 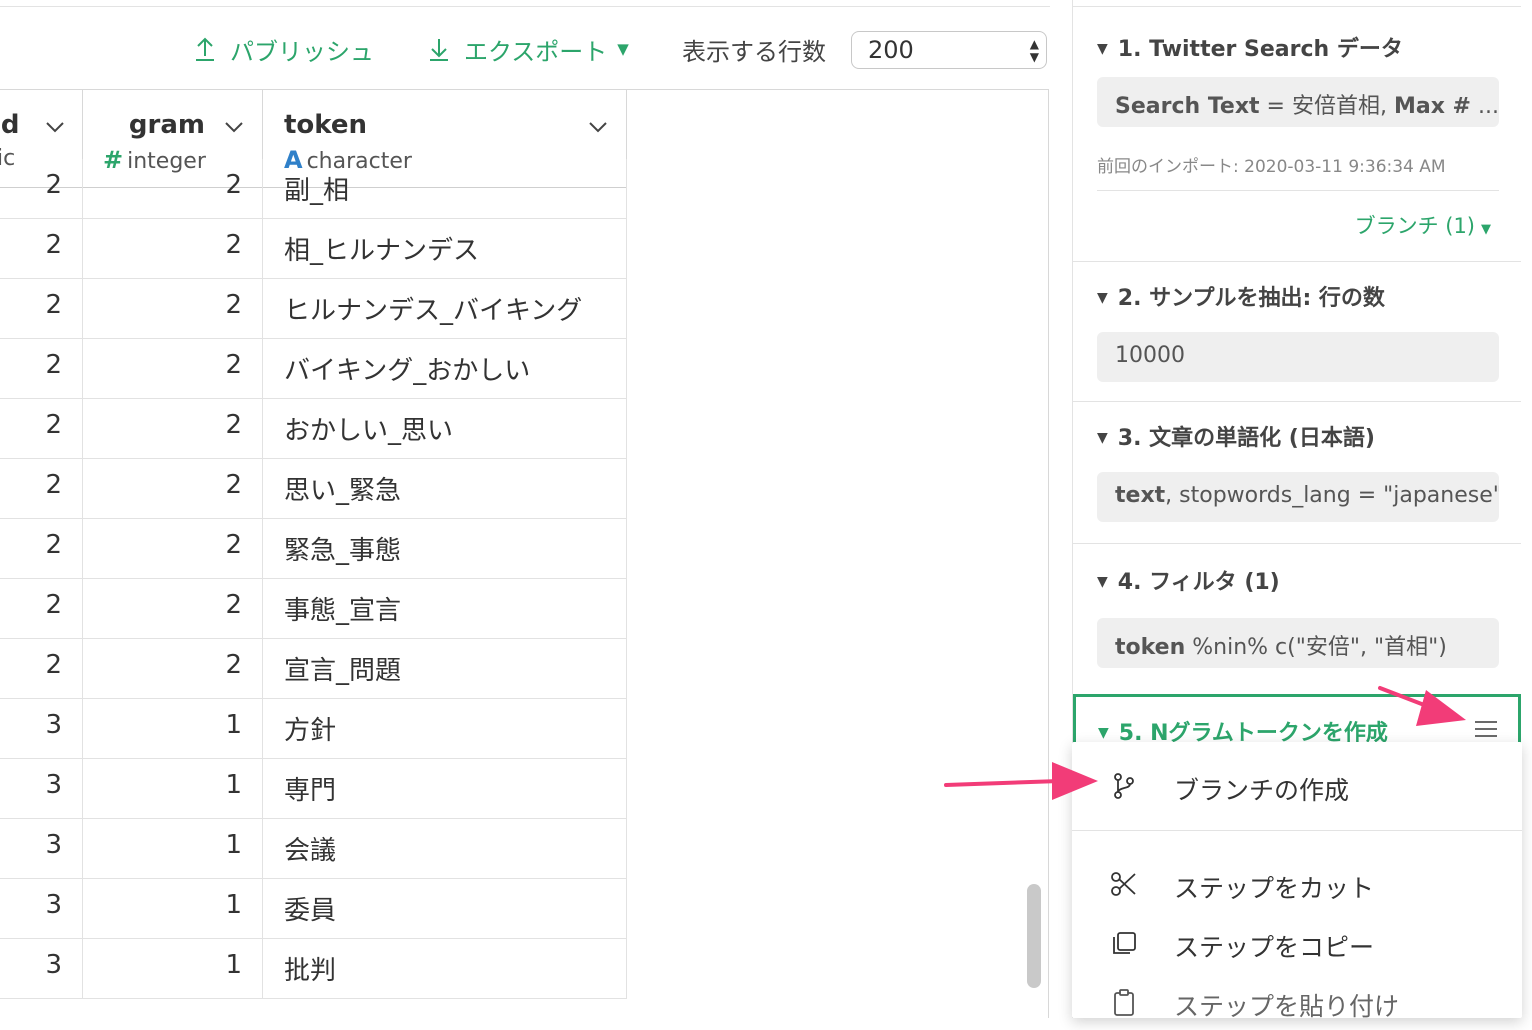 What do you see at coordinates (949, 50) in the screenshot?
I see `rows-count-select: 200 ▲ ▼` at bounding box center [949, 50].